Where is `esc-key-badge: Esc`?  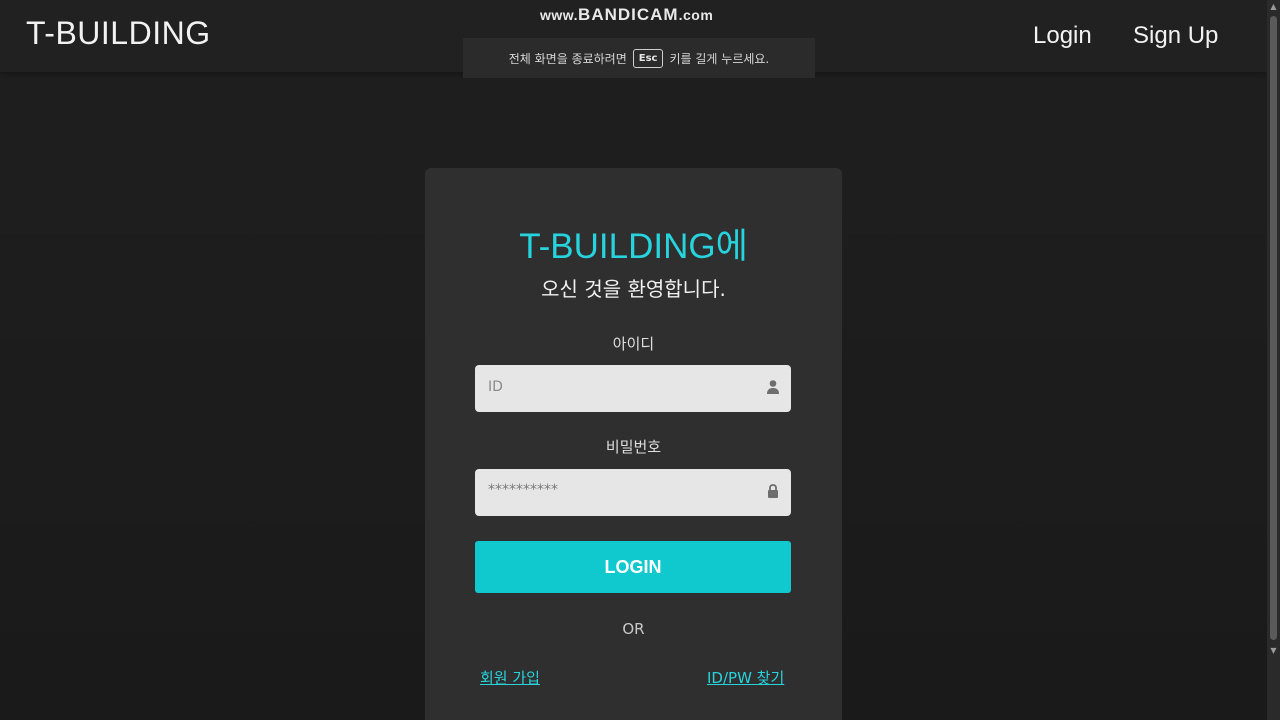 esc-key-badge: Esc is located at coordinates (648, 58).